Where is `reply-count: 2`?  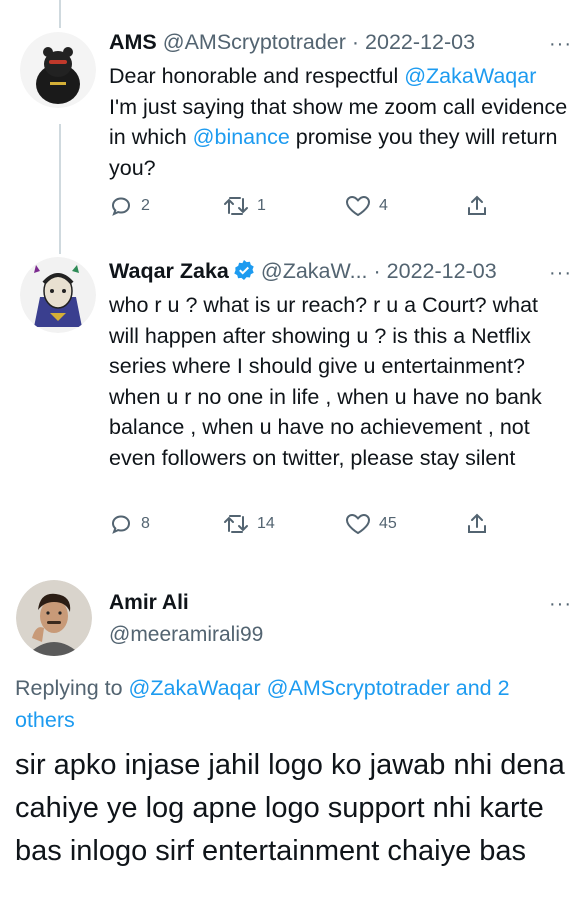 reply-count: 2 is located at coordinates (145, 205).